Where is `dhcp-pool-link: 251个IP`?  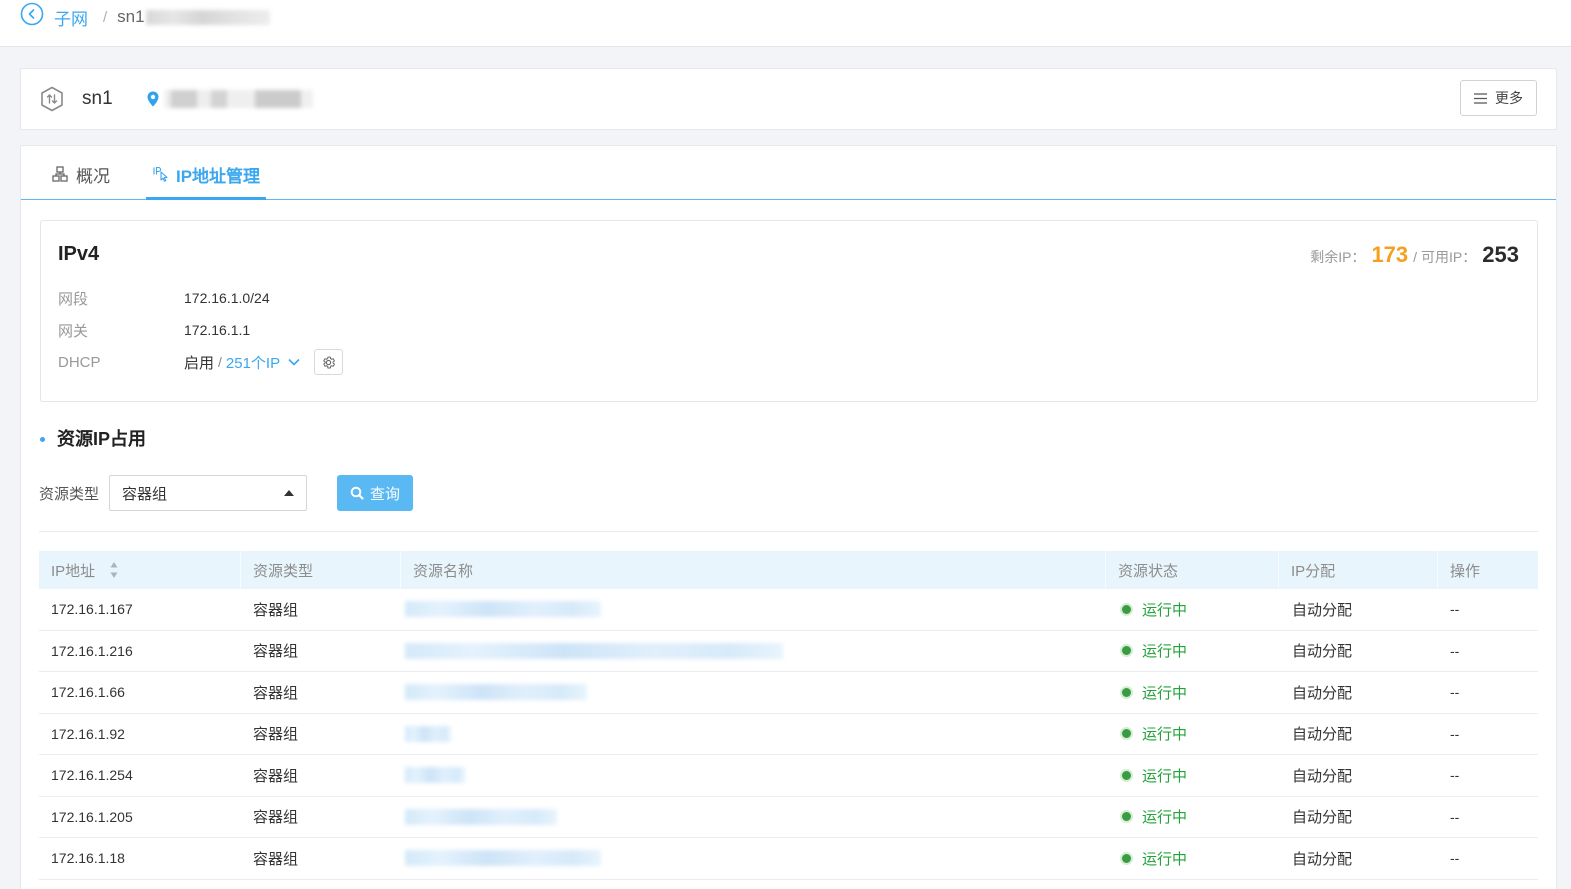
dhcp-pool-link: 251个IP is located at coordinates (253, 362).